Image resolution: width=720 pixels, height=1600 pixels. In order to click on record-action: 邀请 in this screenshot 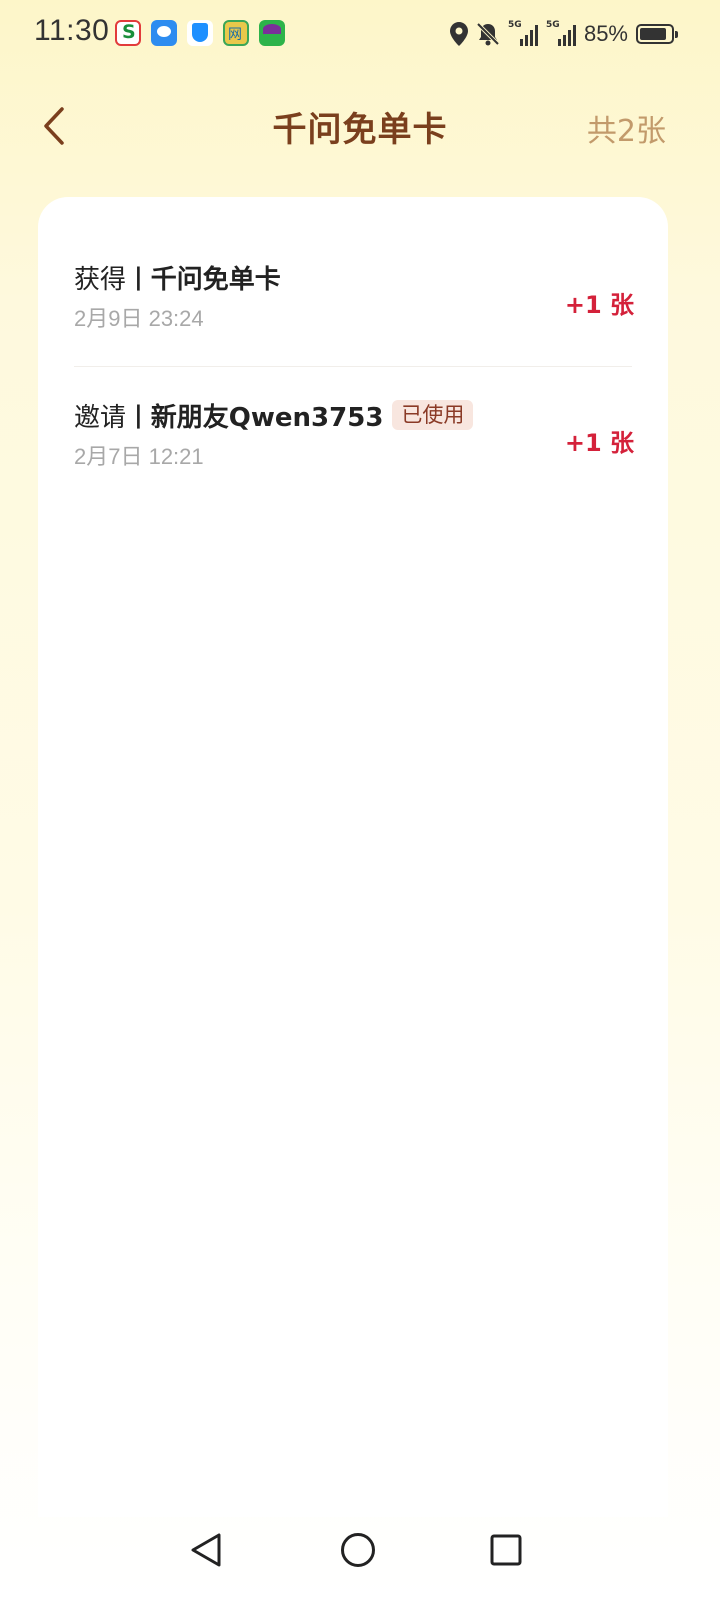, I will do `click(100, 417)`.